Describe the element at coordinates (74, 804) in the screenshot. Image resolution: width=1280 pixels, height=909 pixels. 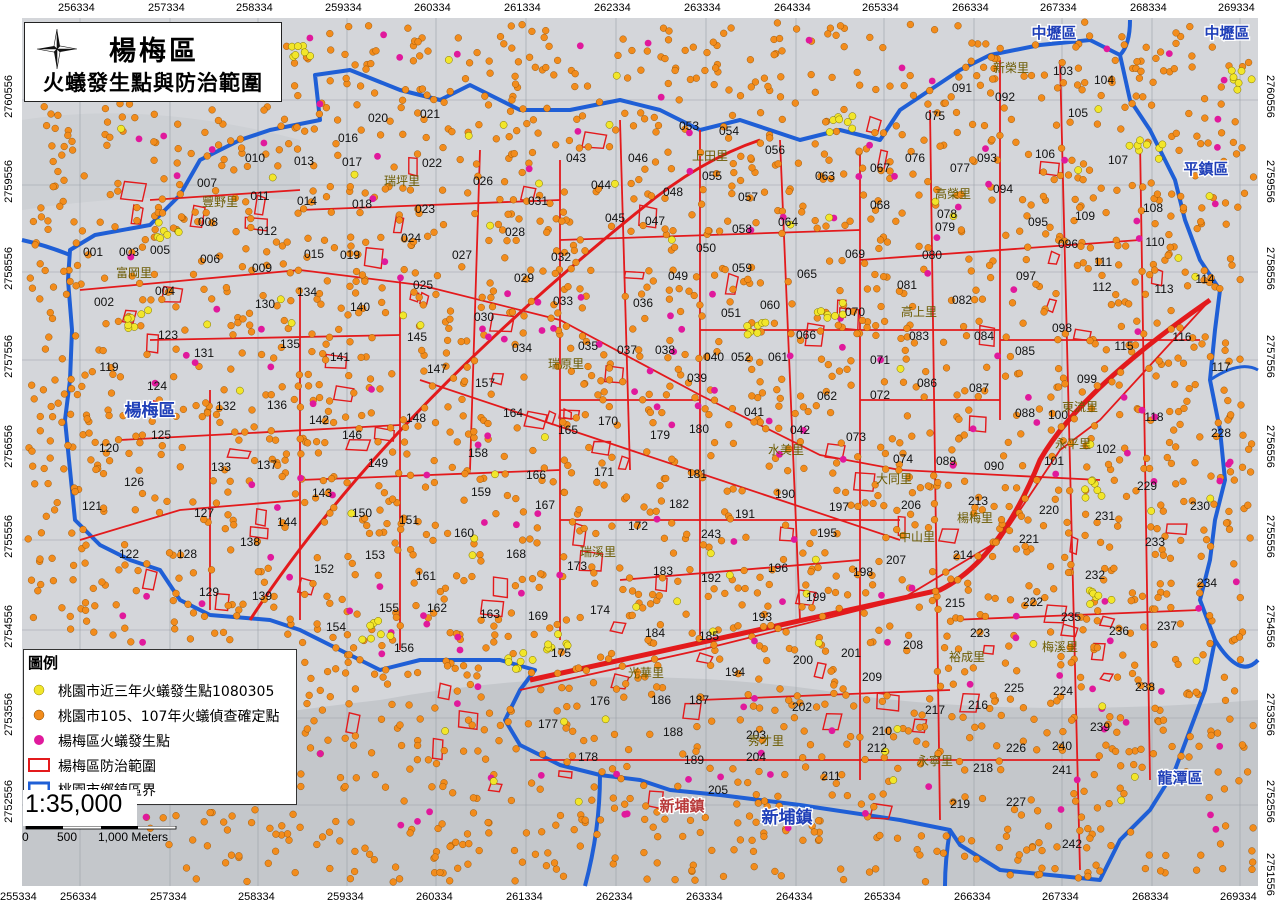
I see `scale-ratio: 1:35,000` at that location.